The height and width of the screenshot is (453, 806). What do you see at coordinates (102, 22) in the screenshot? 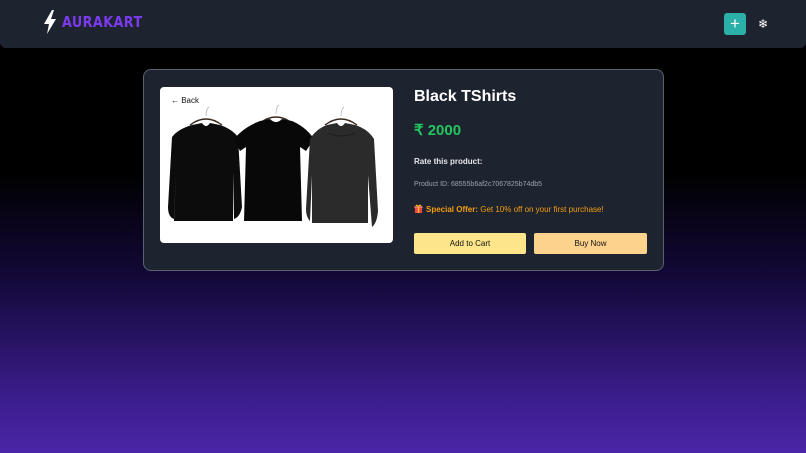
I see `brand-logo: AURAKART` at bounding box center [102, 22].